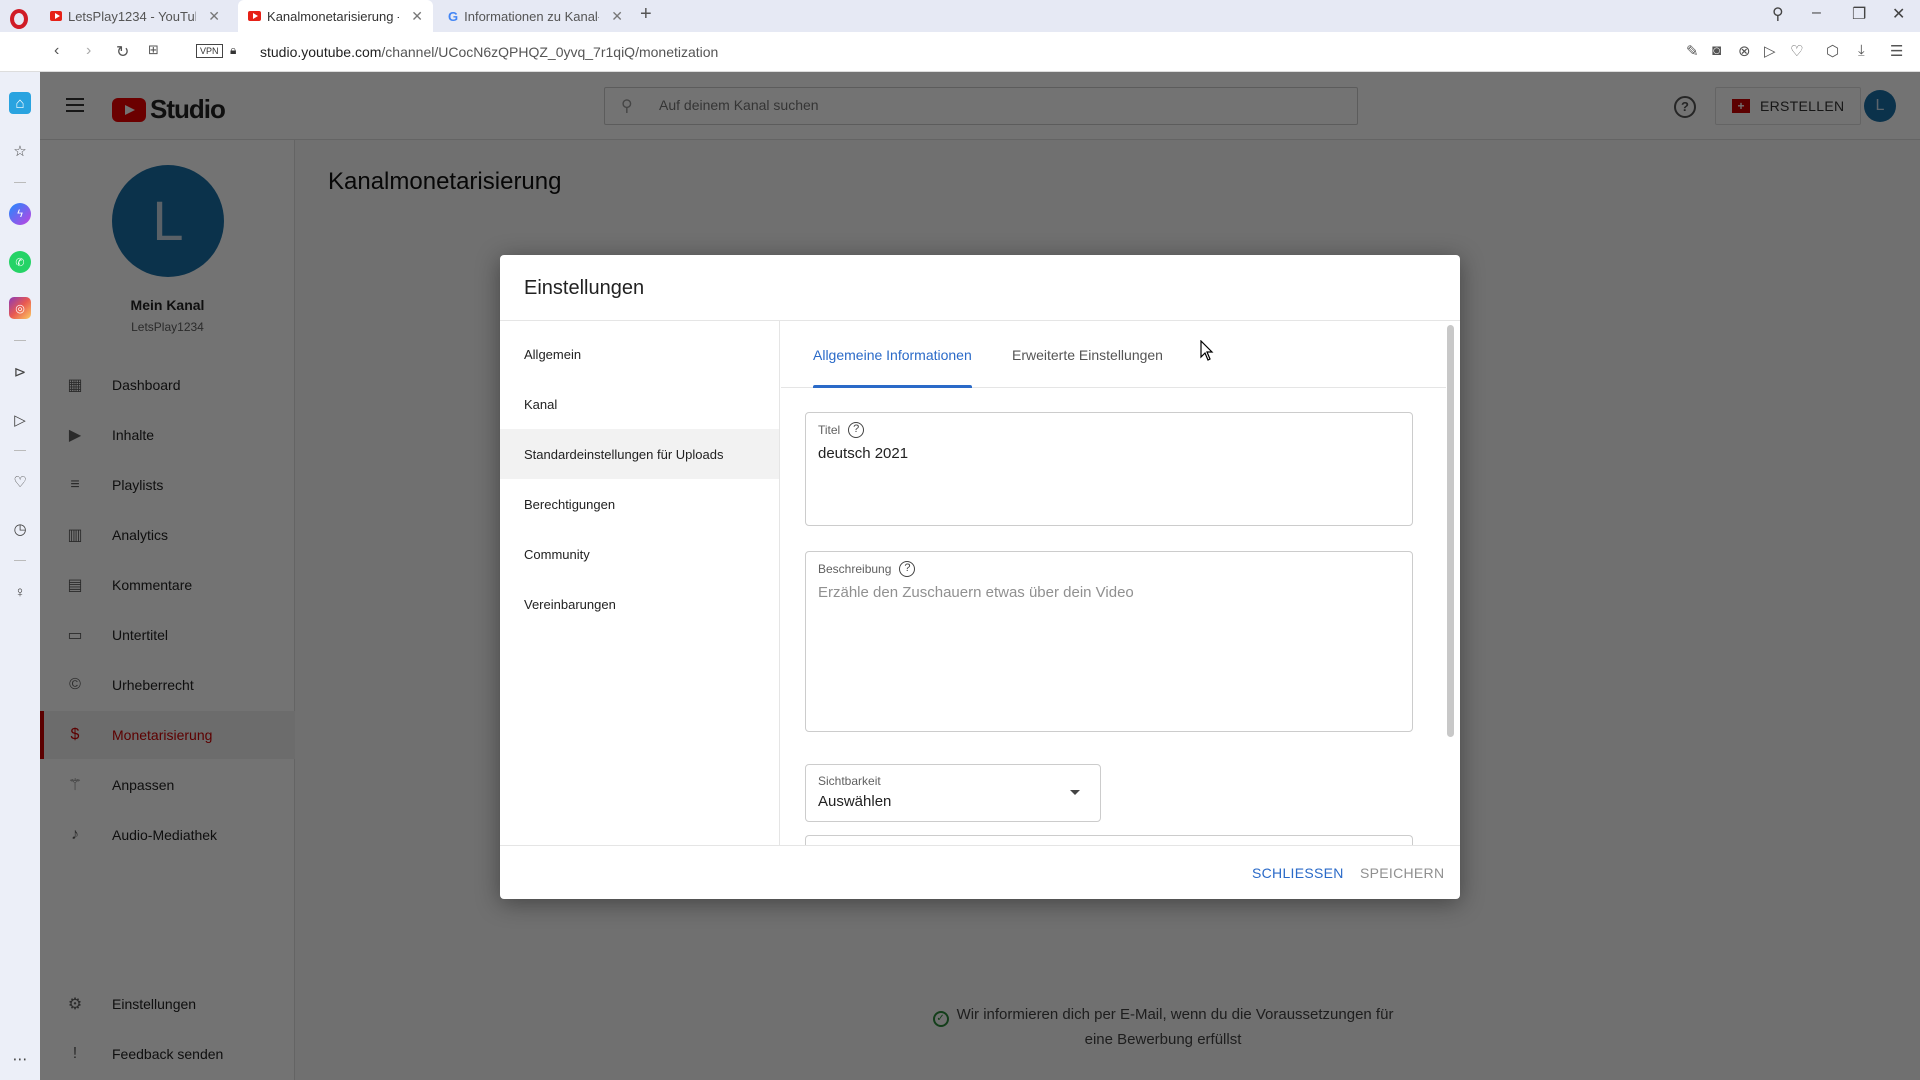  Describe the element at coordinates (20, 103) in the screenshot. I see `home-icon: ⌂` at that location.